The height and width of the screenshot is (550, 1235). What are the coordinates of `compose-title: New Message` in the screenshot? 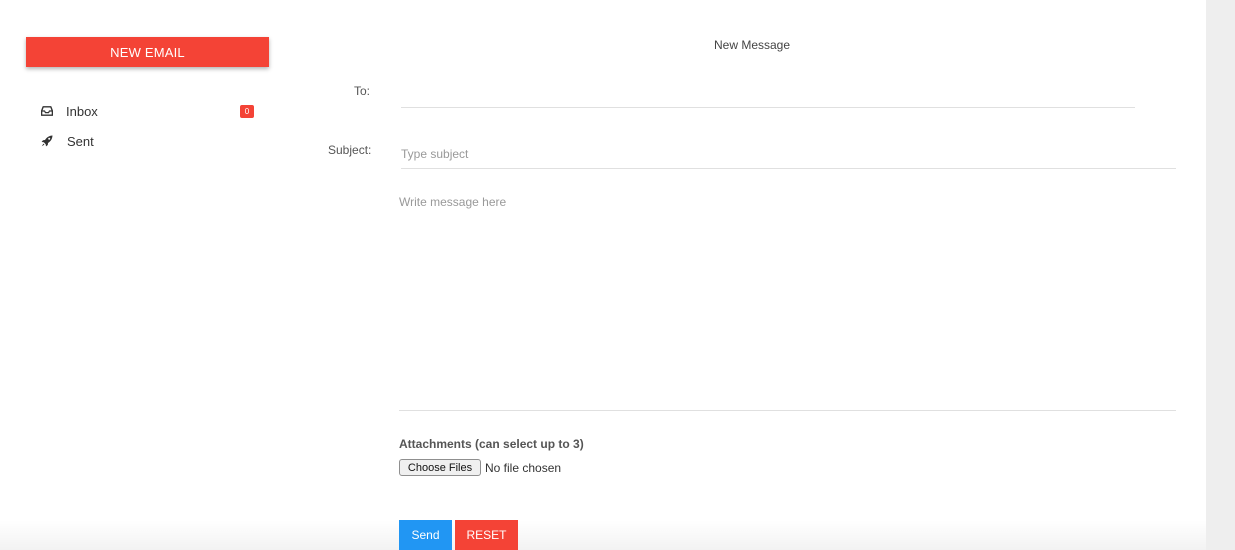 It's located at (752, 45).